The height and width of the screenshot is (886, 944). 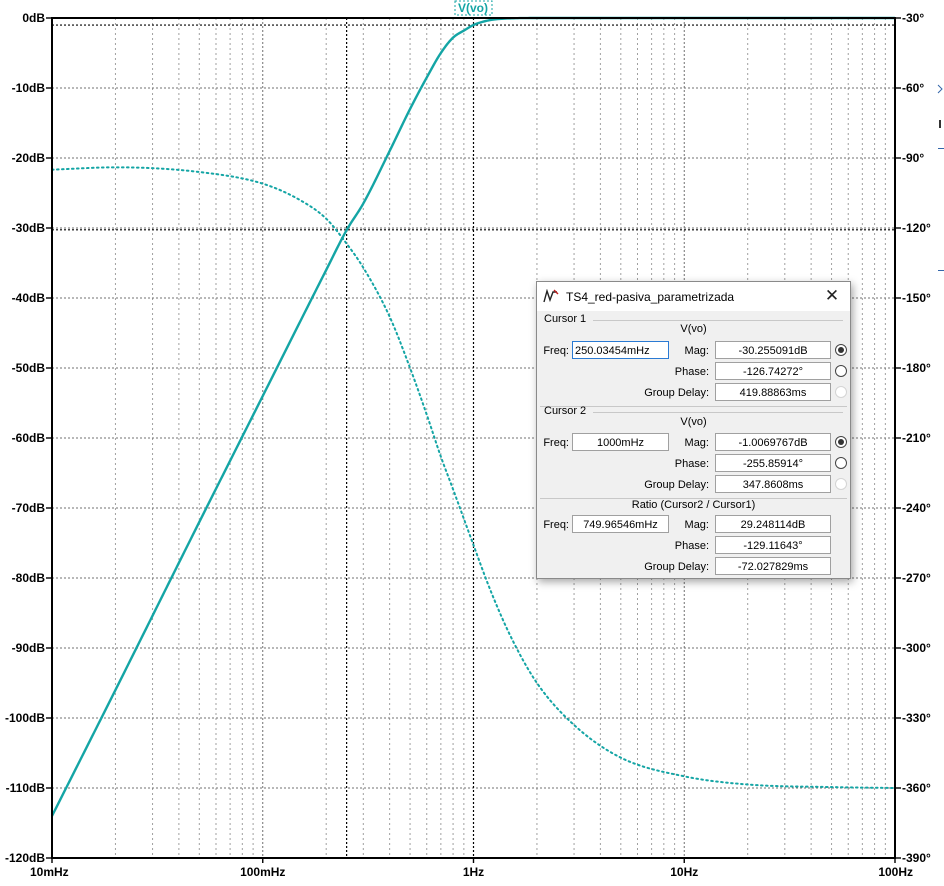 What do you see at coordinates (916, 578) in the screenshot?
I see `y-right-tick-label: -270°` at bounding box center [916, 578].